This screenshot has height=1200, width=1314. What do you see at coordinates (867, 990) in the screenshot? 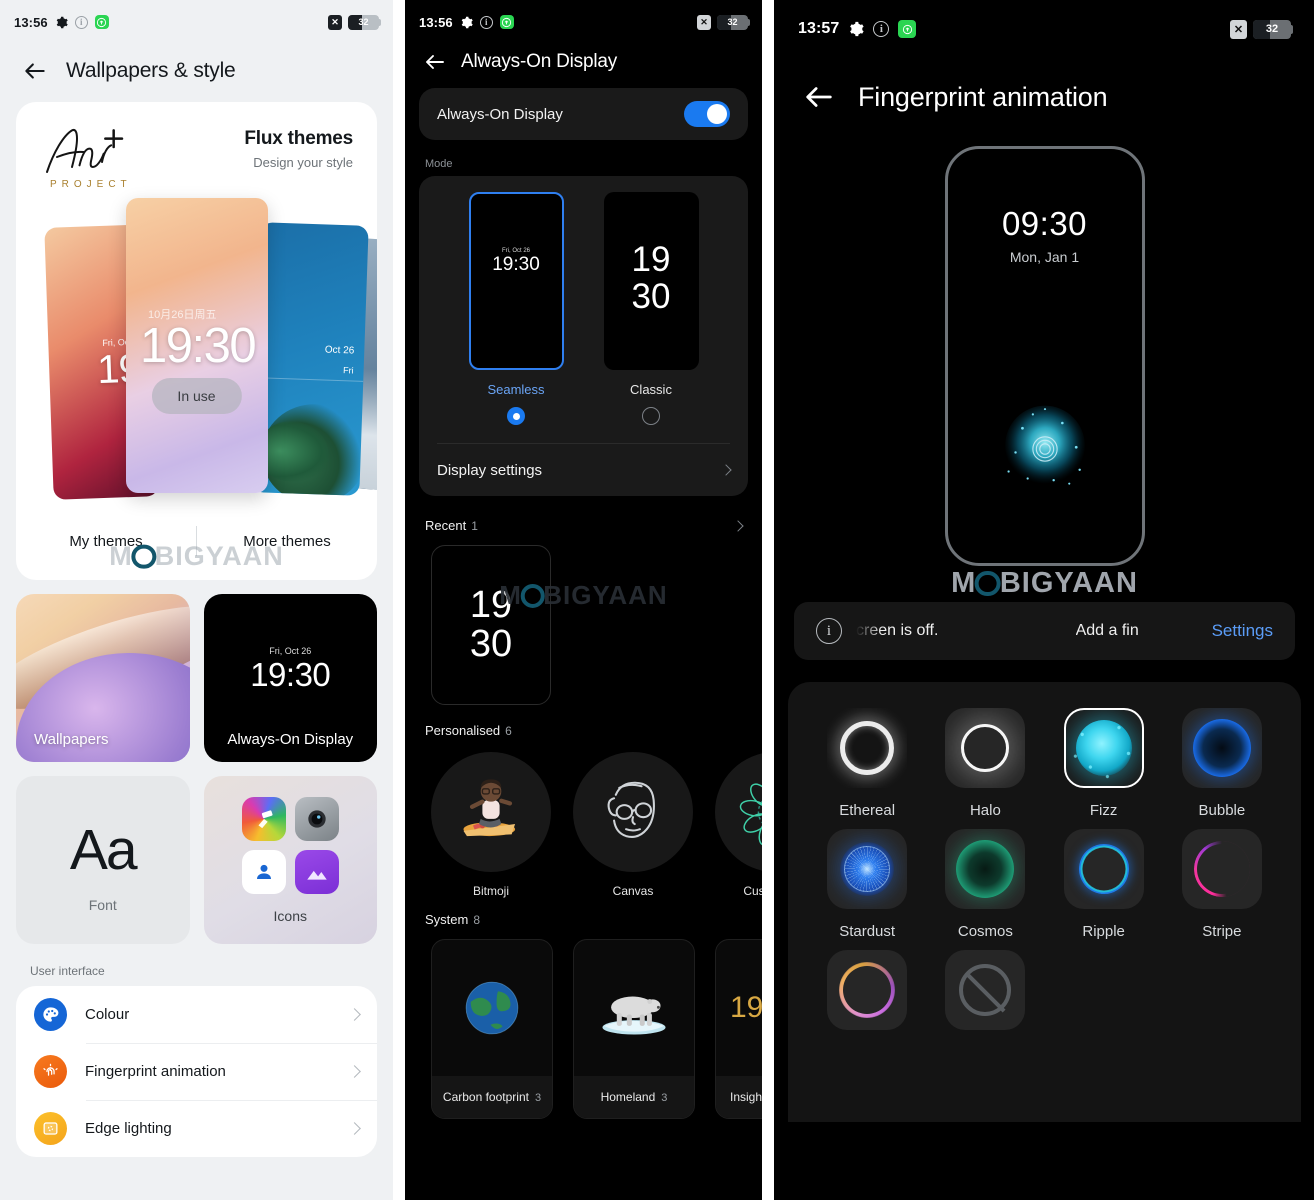
I see `flame-thumbnail` at bounding box center [867, 990].